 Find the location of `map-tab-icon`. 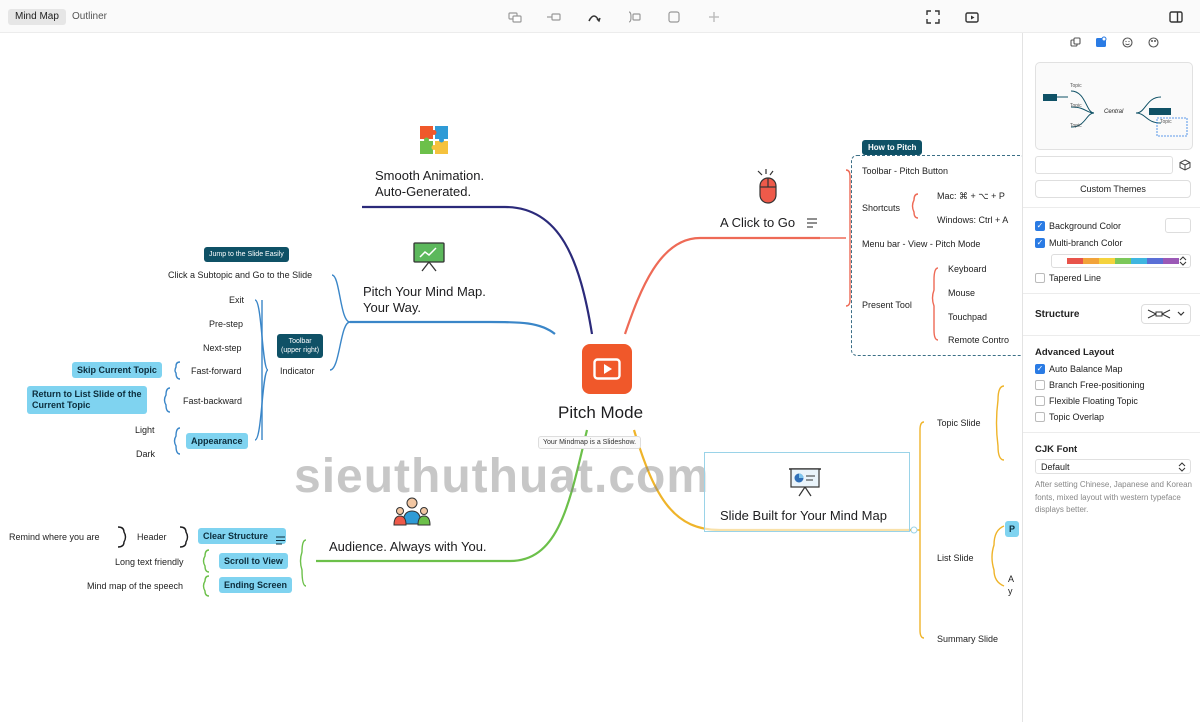

map-tab-icon is located at coordinates (1101, 42).